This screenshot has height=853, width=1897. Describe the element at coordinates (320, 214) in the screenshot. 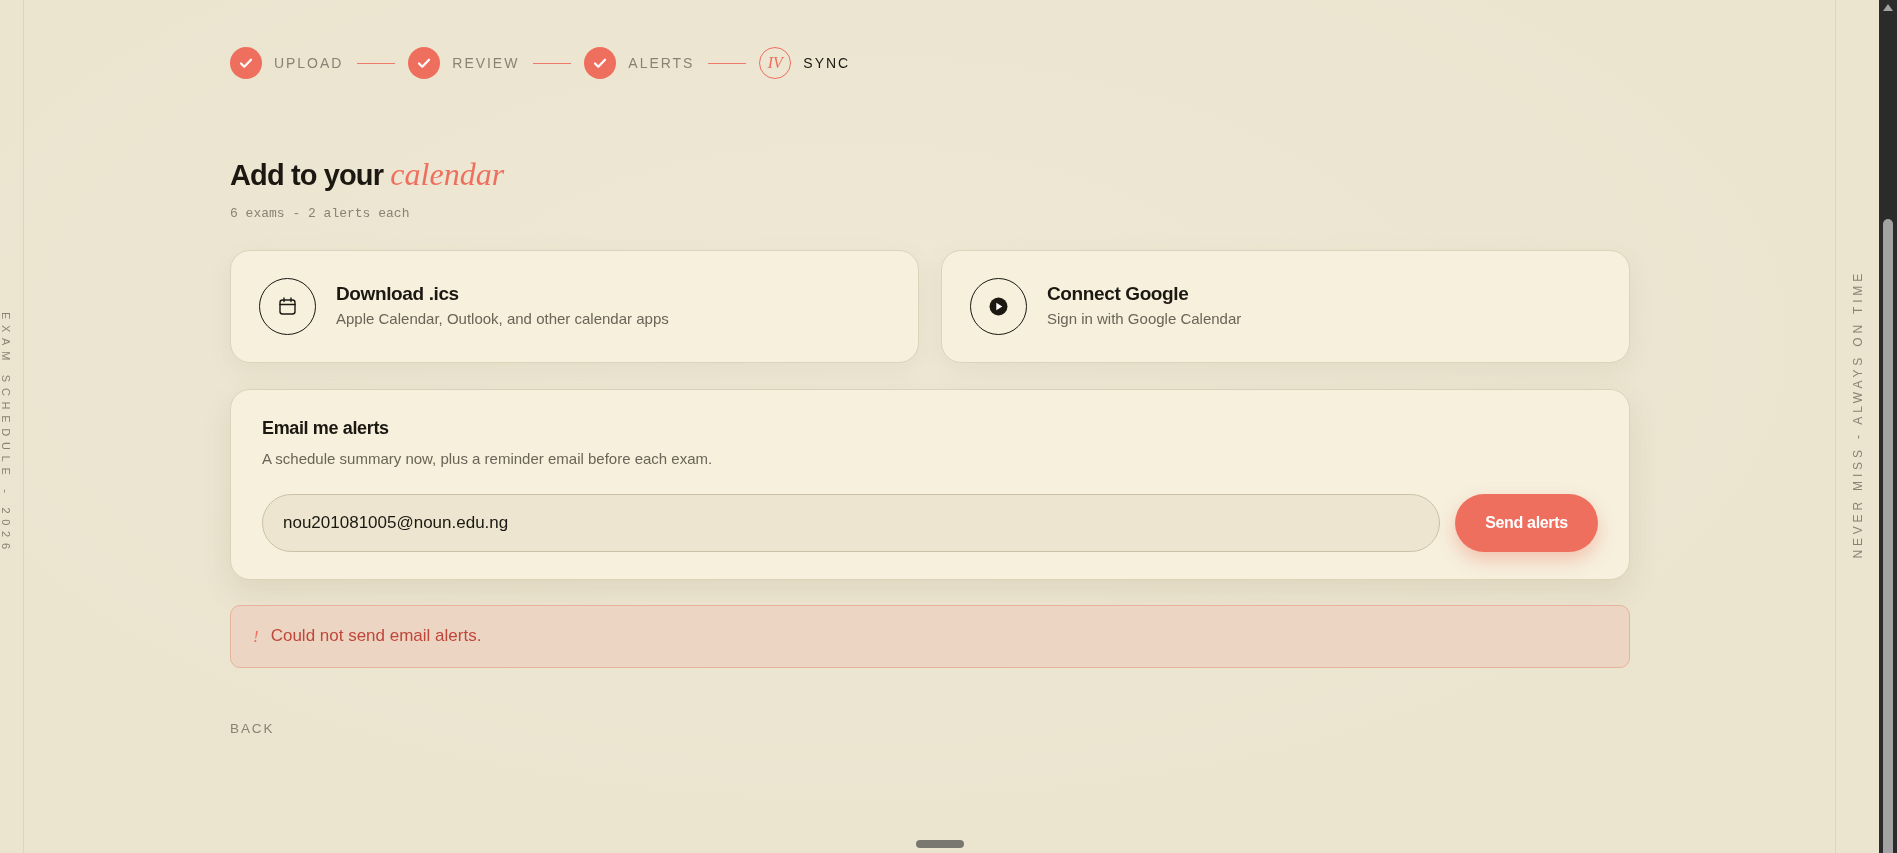

I see `page-subtitle: 6 exams - 2 alerts each` at that location.